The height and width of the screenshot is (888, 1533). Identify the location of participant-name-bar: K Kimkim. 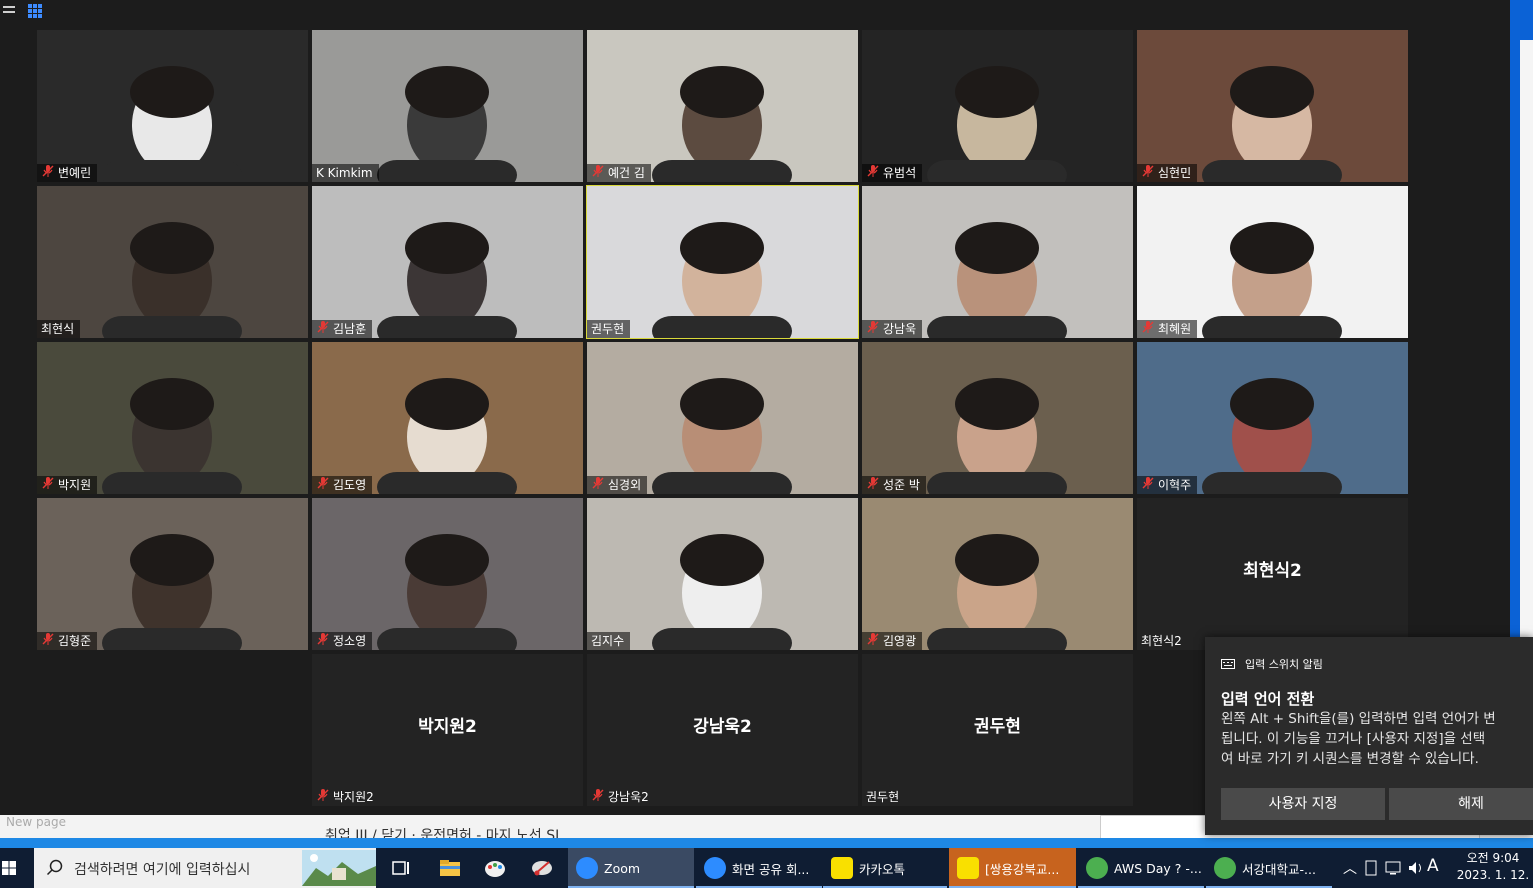
(345, 173).